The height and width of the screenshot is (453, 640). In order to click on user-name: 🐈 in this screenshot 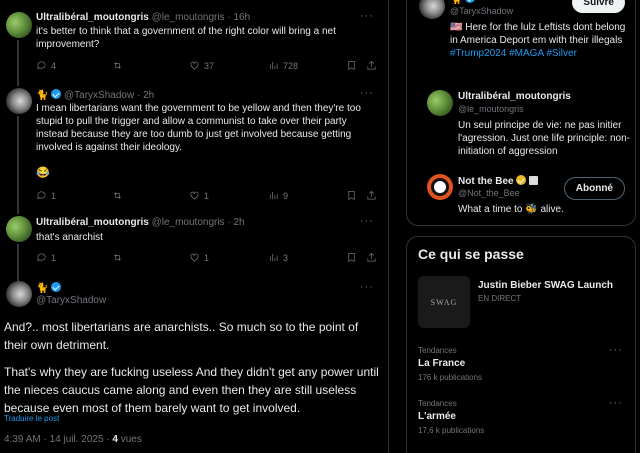, I will do `click(463, 2)`.